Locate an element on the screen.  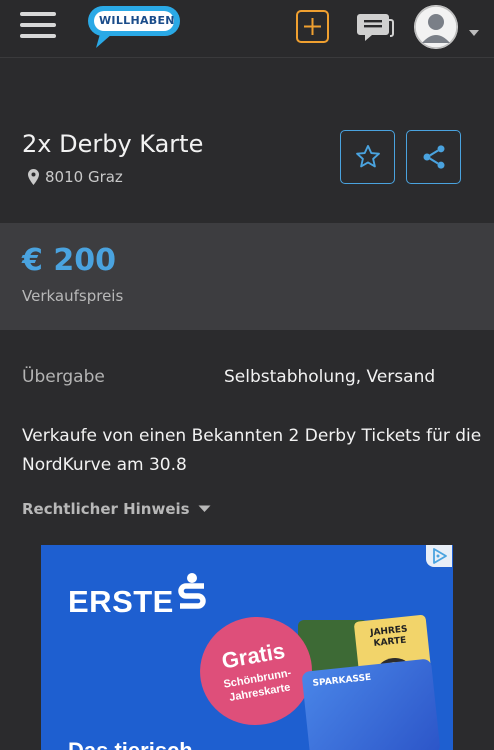
legal-notice-label: Rechtlicher Hinweis is located at coordinates (106, 509).